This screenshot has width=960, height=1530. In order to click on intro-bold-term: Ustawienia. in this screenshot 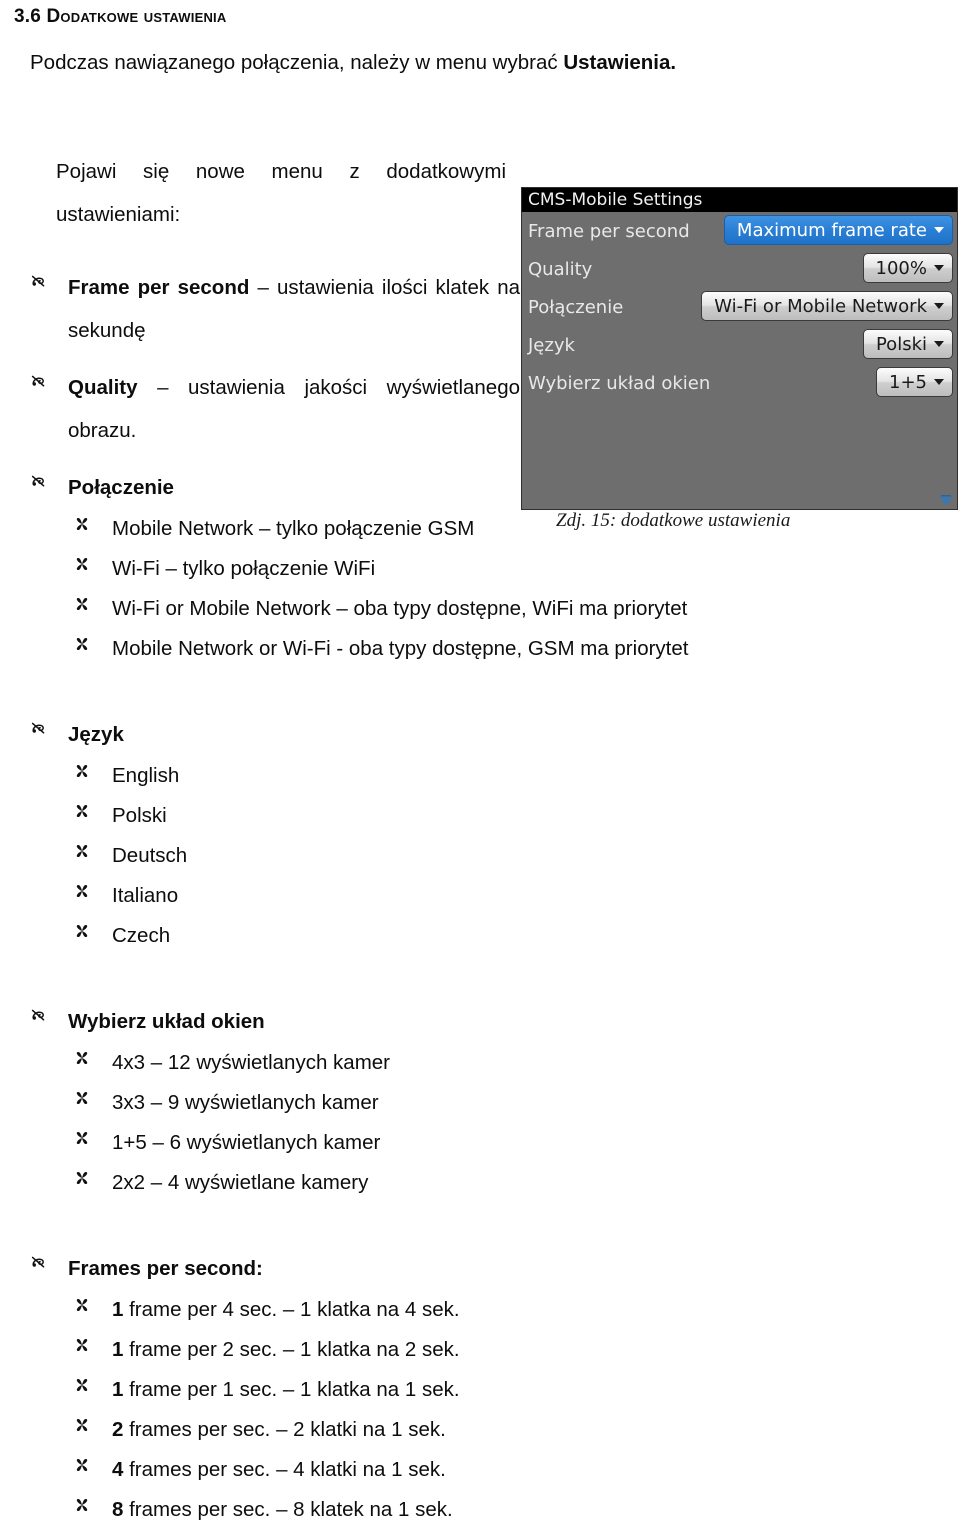, I will do `click(620, 62)`.